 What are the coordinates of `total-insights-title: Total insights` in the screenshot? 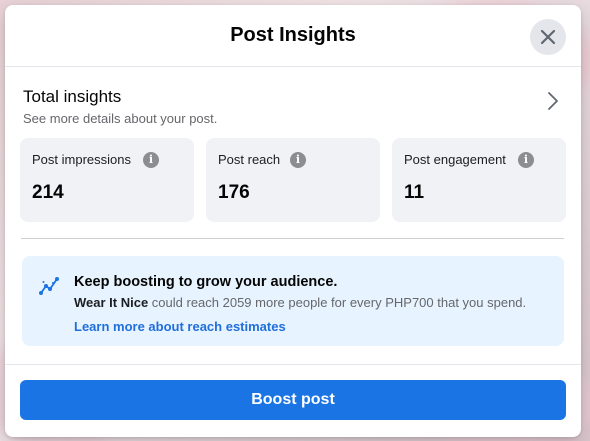 It's located at (72, 96).